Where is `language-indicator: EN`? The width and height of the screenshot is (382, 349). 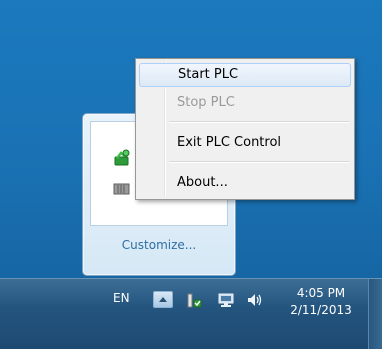
language-indicator: EN is located at coordinates (121, 298).